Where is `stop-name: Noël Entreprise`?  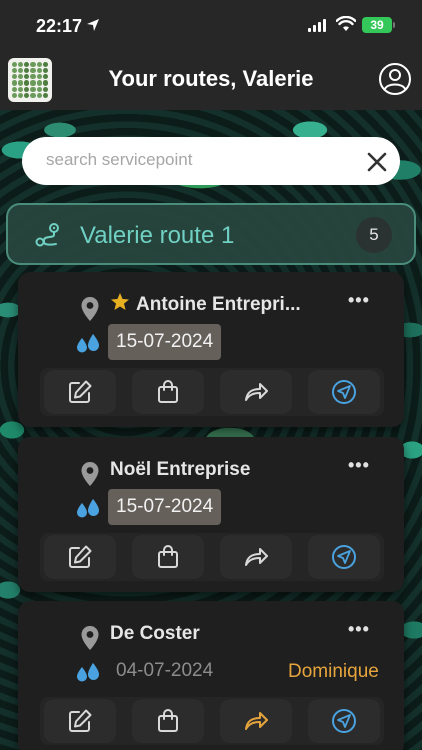 stop-name: Noël Entreprise is located at coordinates (180, 469).